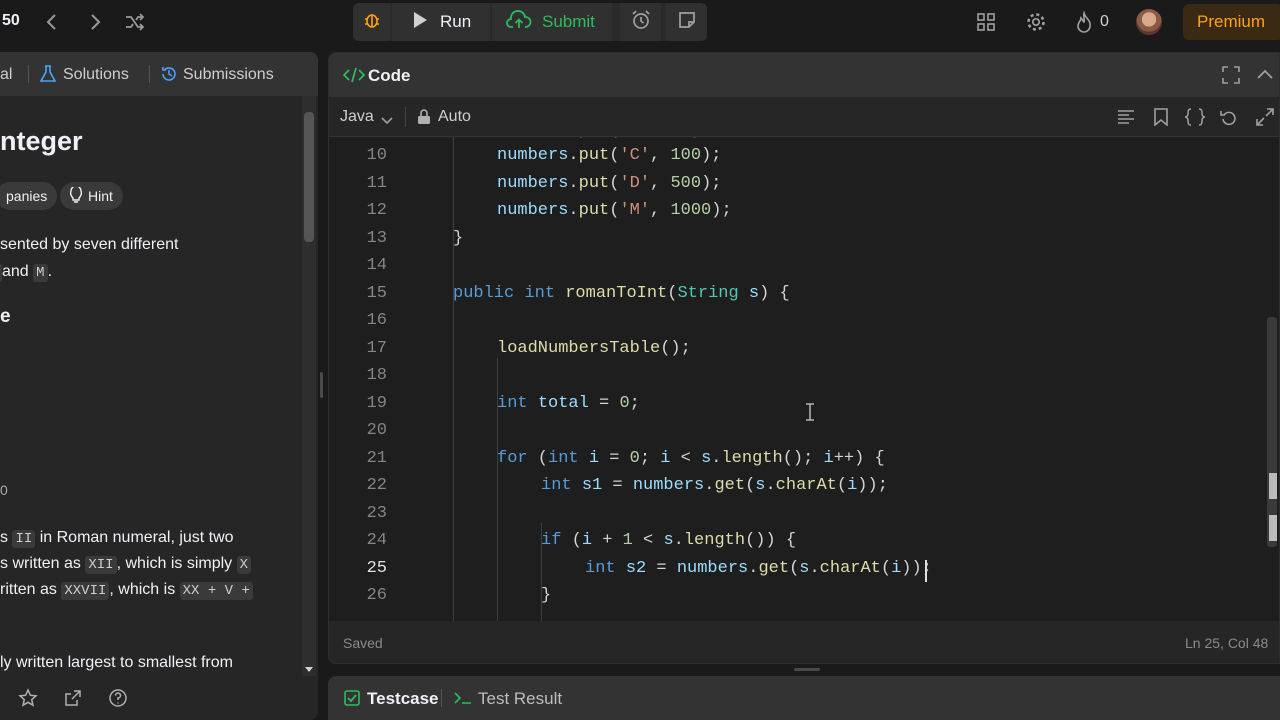  Describe the element at coordinates (91, 196) in the screenshot. I see `hint-chip: Hint` at that location.